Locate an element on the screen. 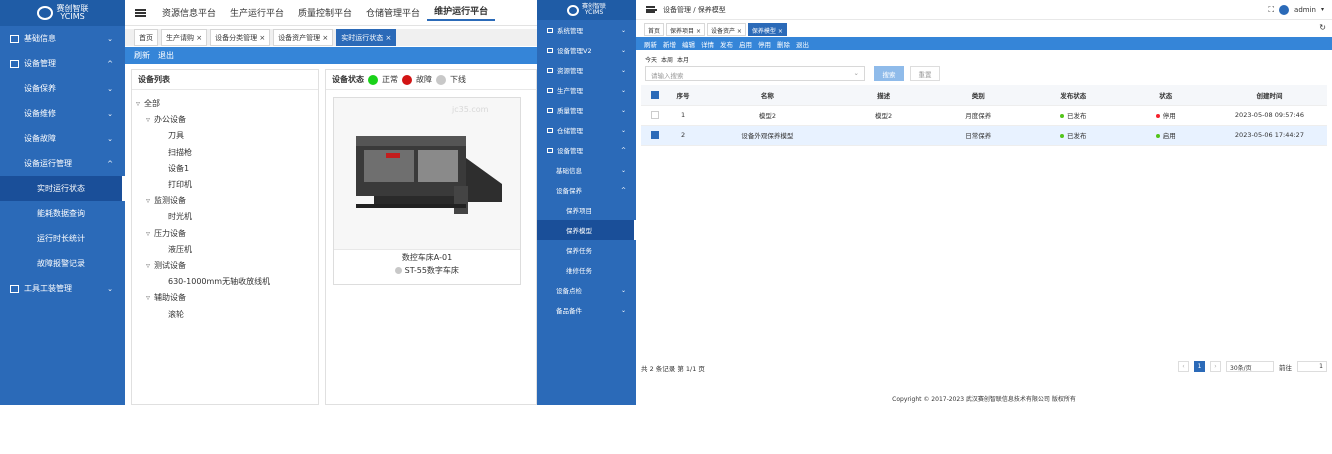  platform-tab: 仓储管理平台 is located at coordinates (393, 12).